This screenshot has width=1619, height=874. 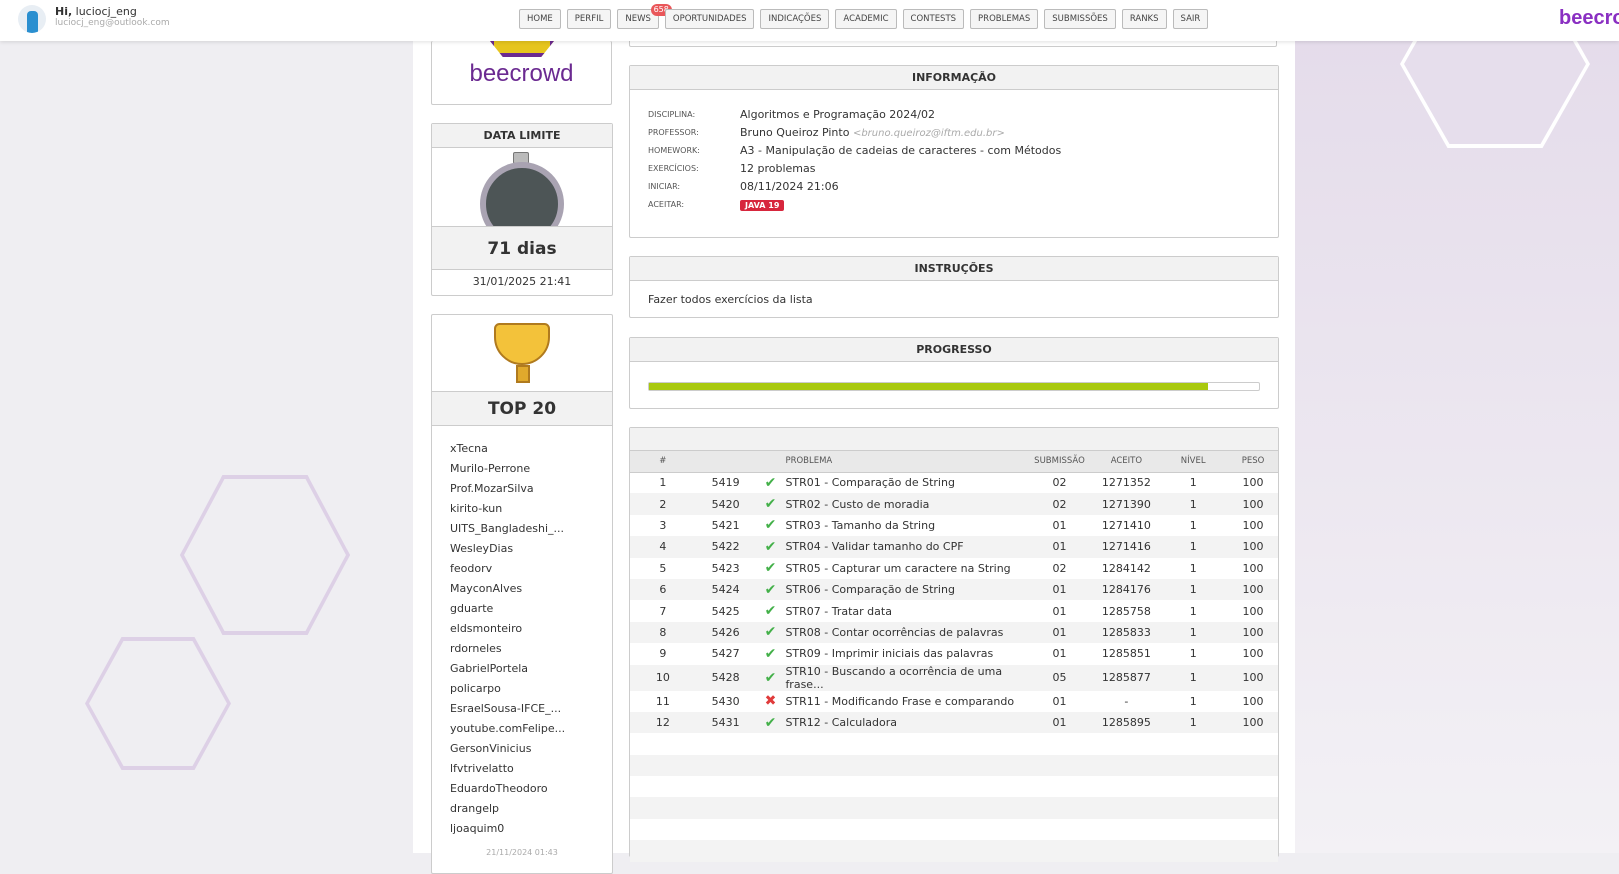 What do you see at coordinates (905, 547) in the screenshot?
I see `problem-name: STR04 - Validar tamanho do CPF` at bounding box center [905, 547].